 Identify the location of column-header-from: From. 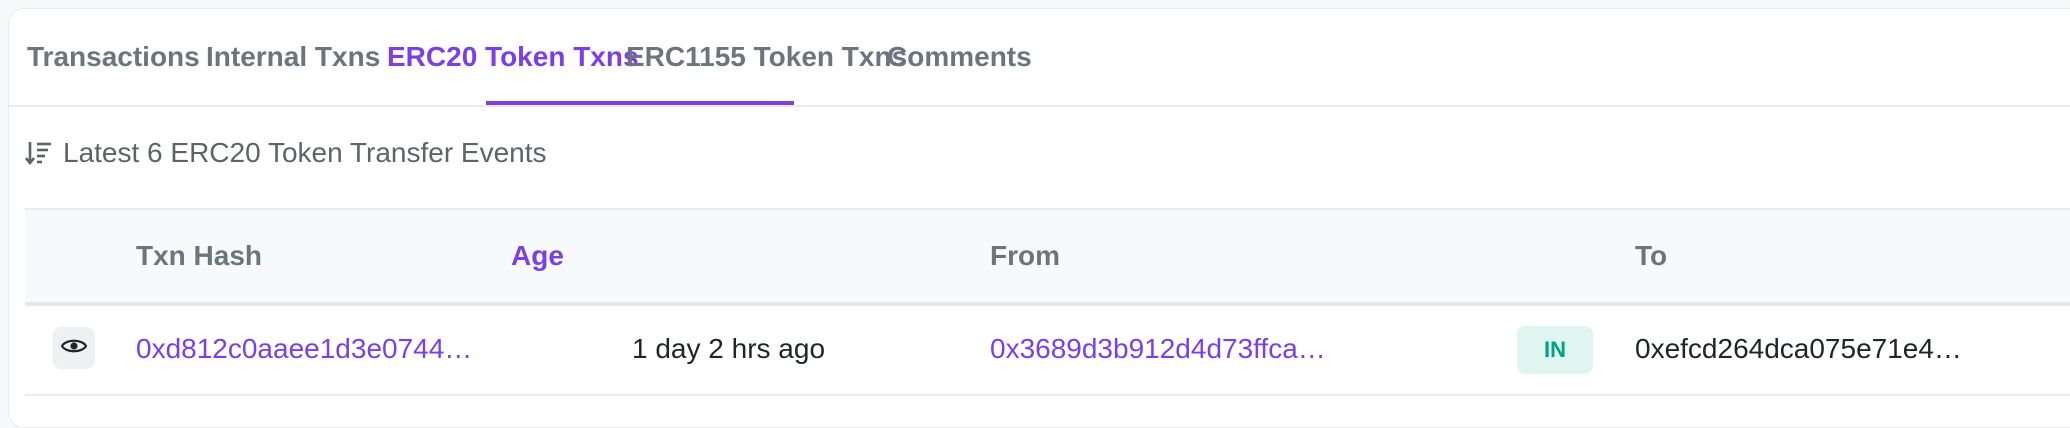
(1025, 255).